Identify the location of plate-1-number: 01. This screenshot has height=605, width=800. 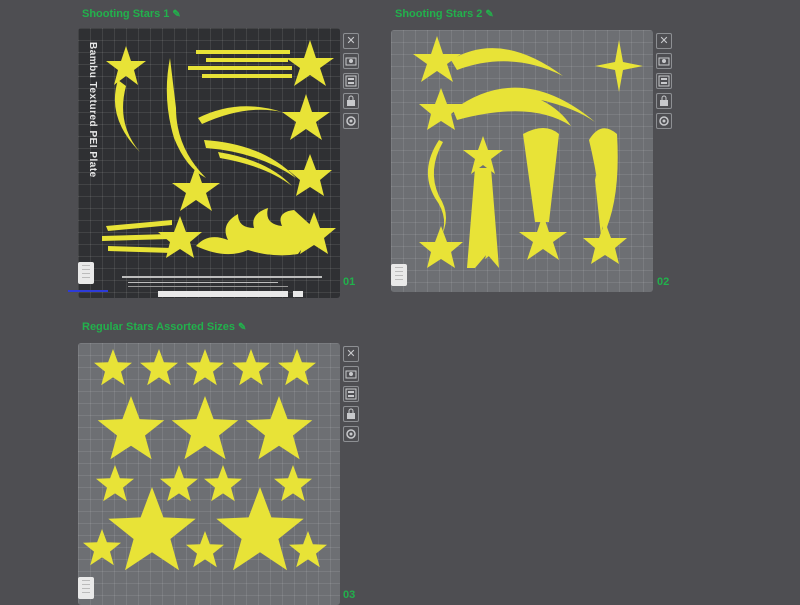
(349, 282).